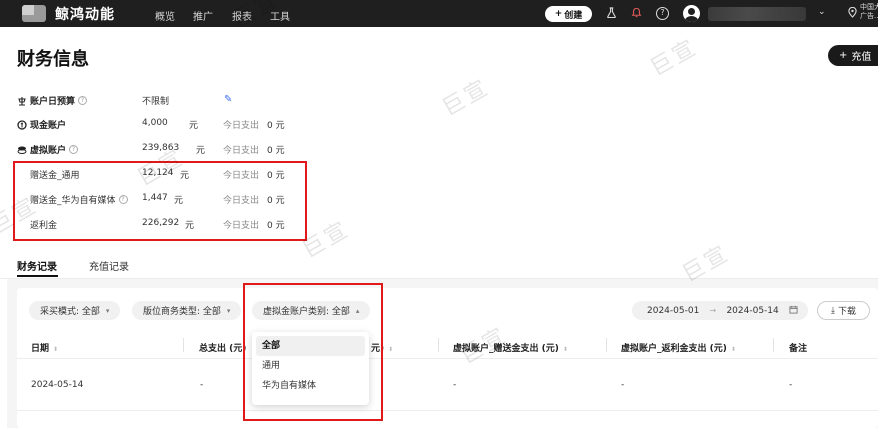  What do you see at coordinates (822, 12) in the screenshot?
I see `chevron-down-icon: ⌄` at bounding box center [822, 12].